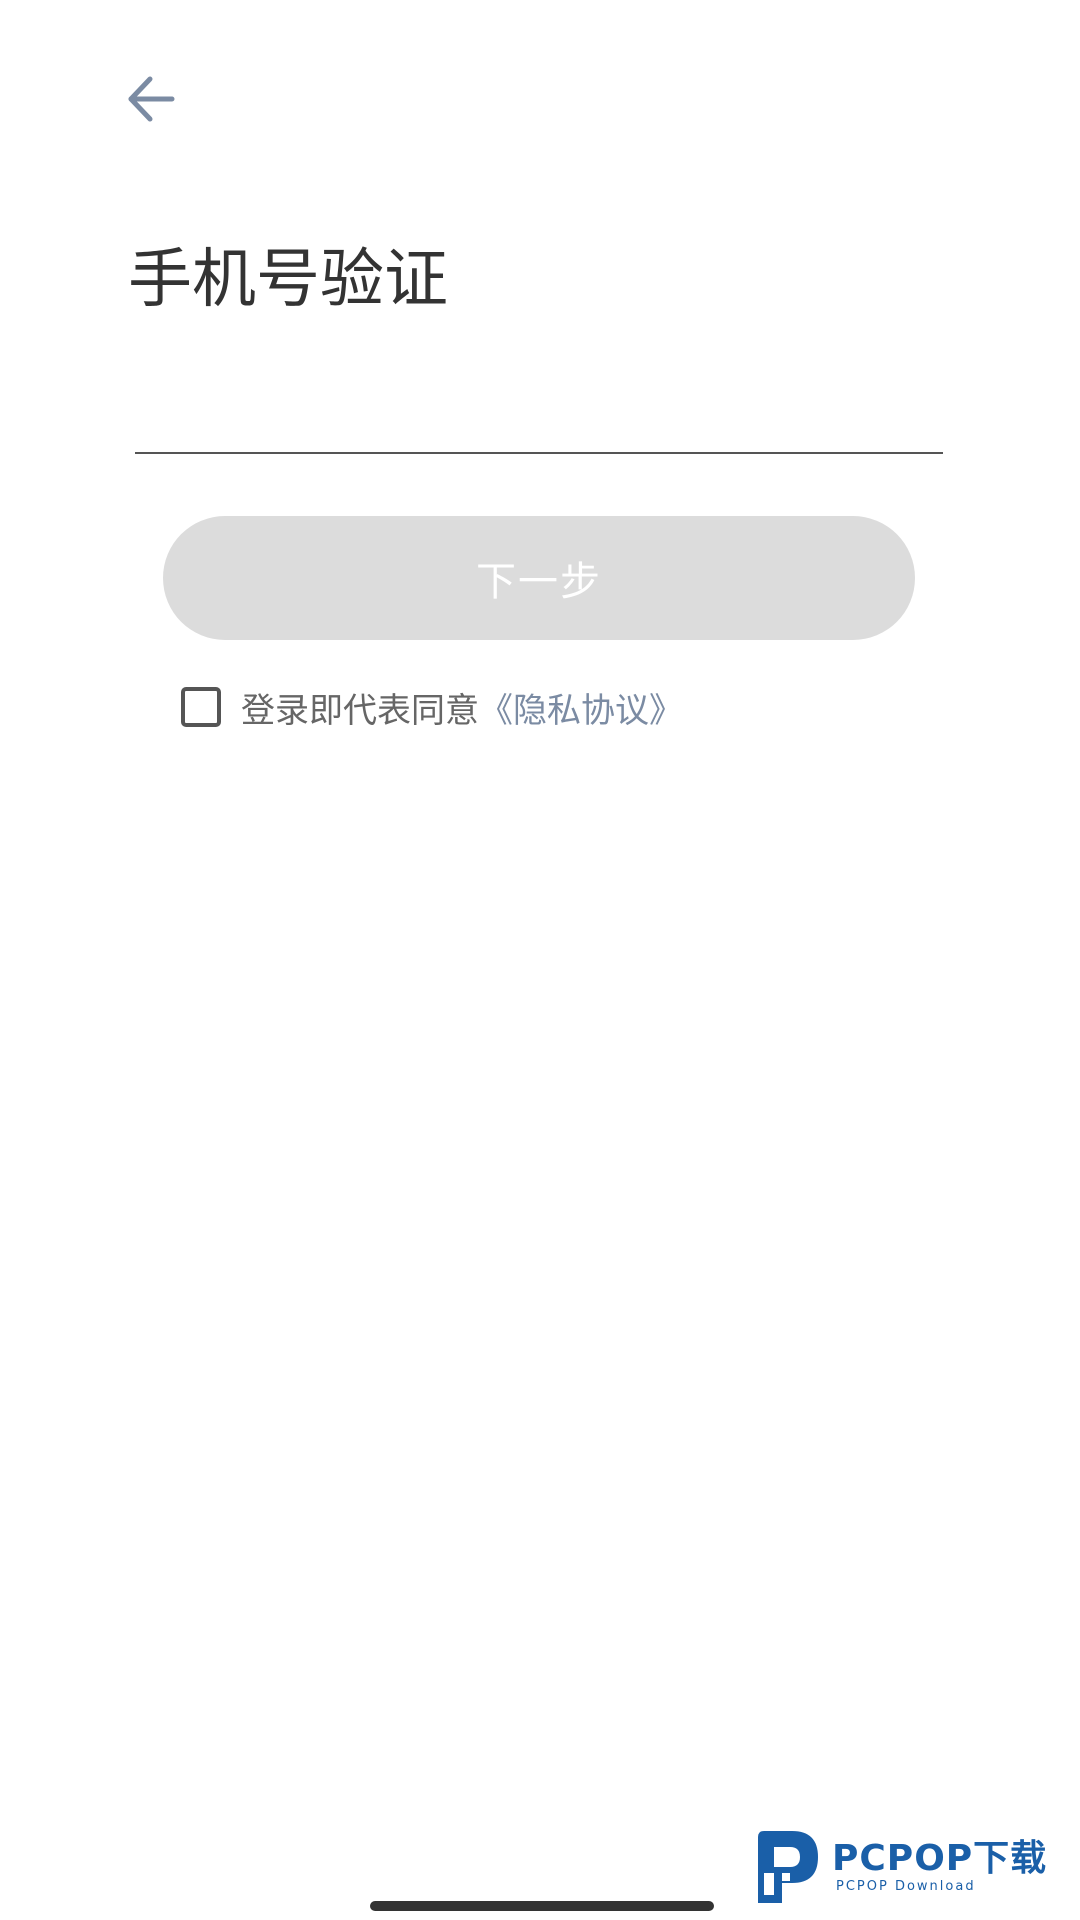 This screenshot has width=1080, height=1920. I want to click on arrow-left-icon, so click(151, 99).